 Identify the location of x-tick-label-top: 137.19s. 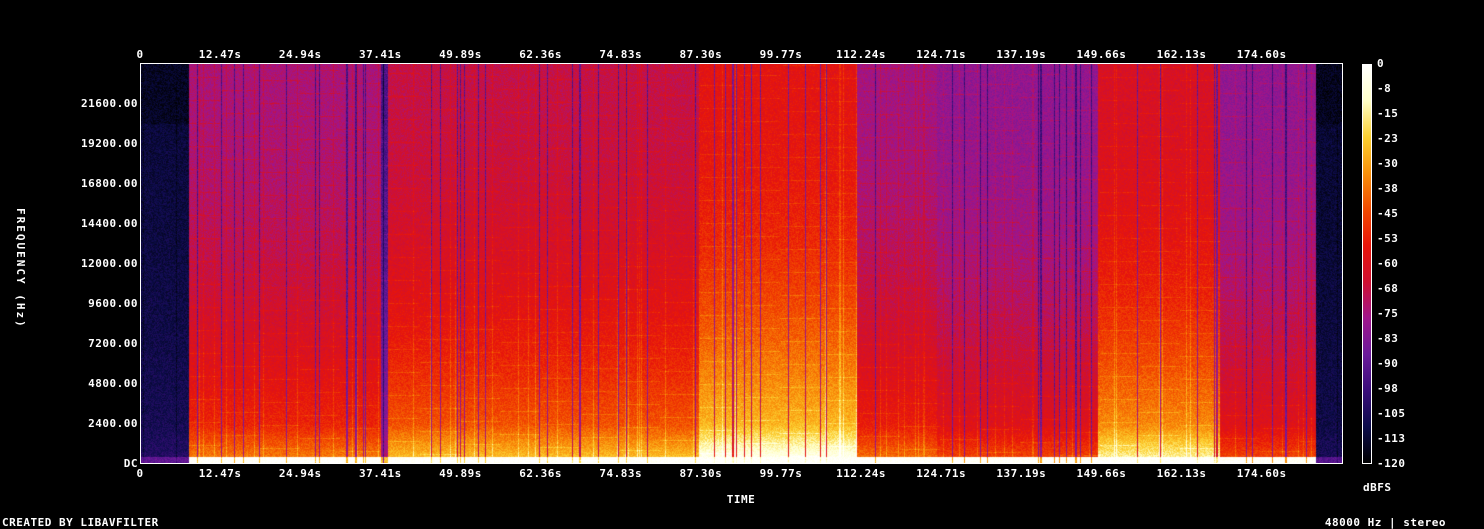
(1021, 54).